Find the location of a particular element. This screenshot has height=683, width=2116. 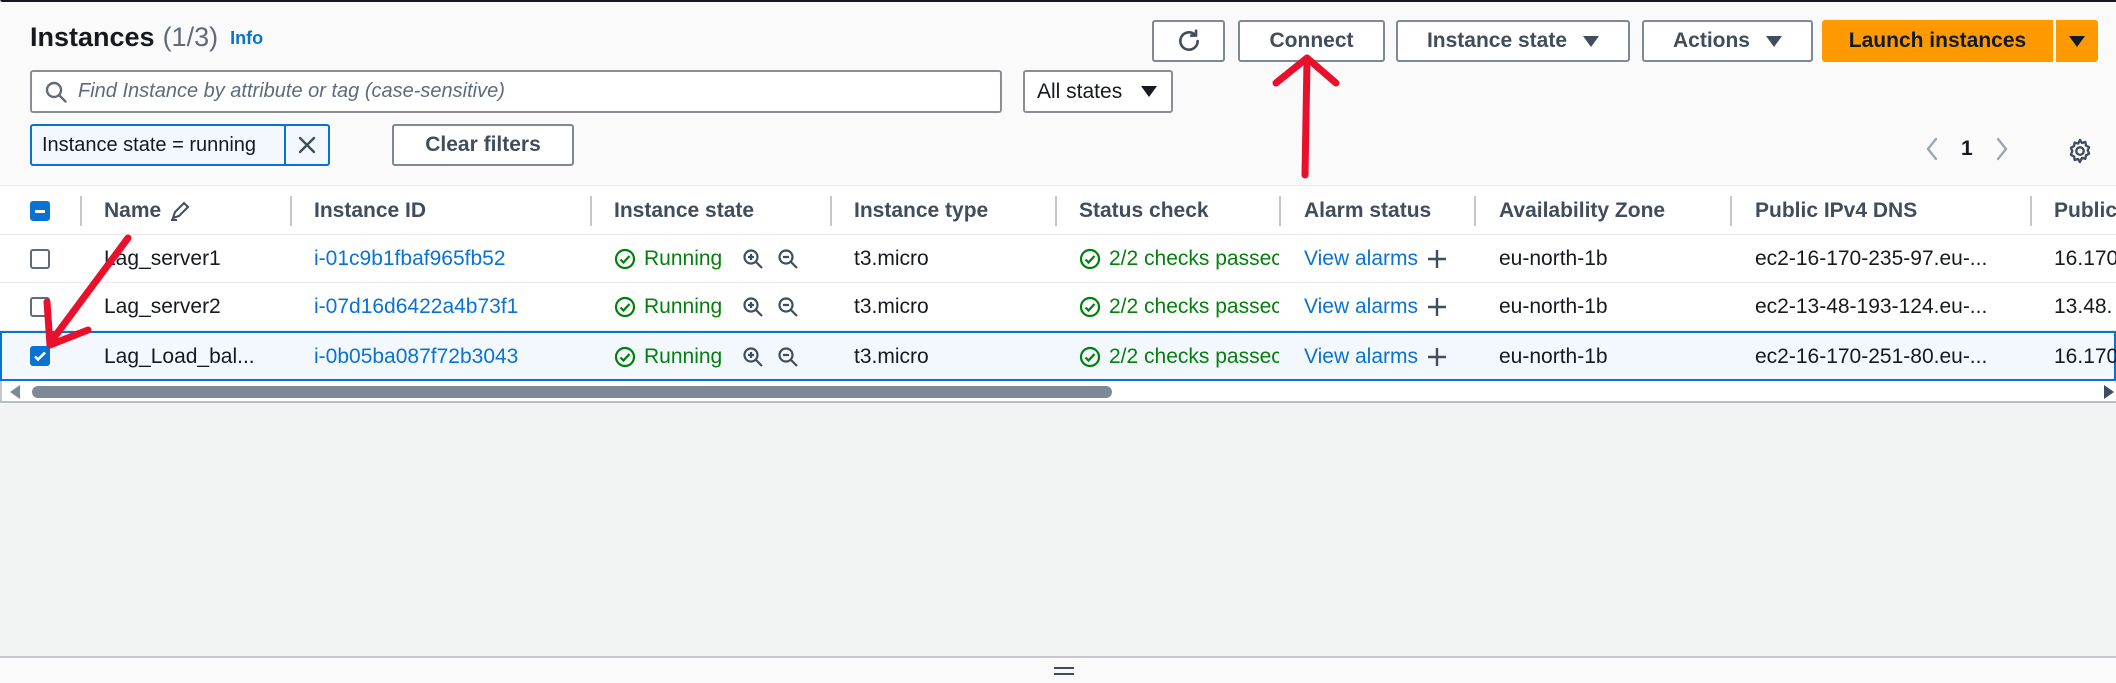

column-label: Instance ID is located at coordinates (370, 210).